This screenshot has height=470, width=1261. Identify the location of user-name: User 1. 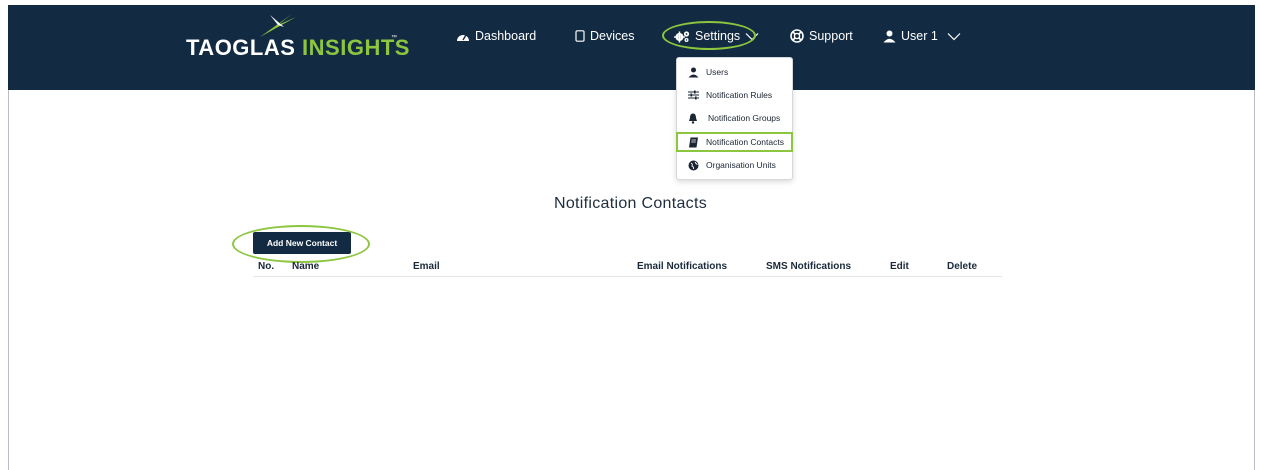
(919, 36).